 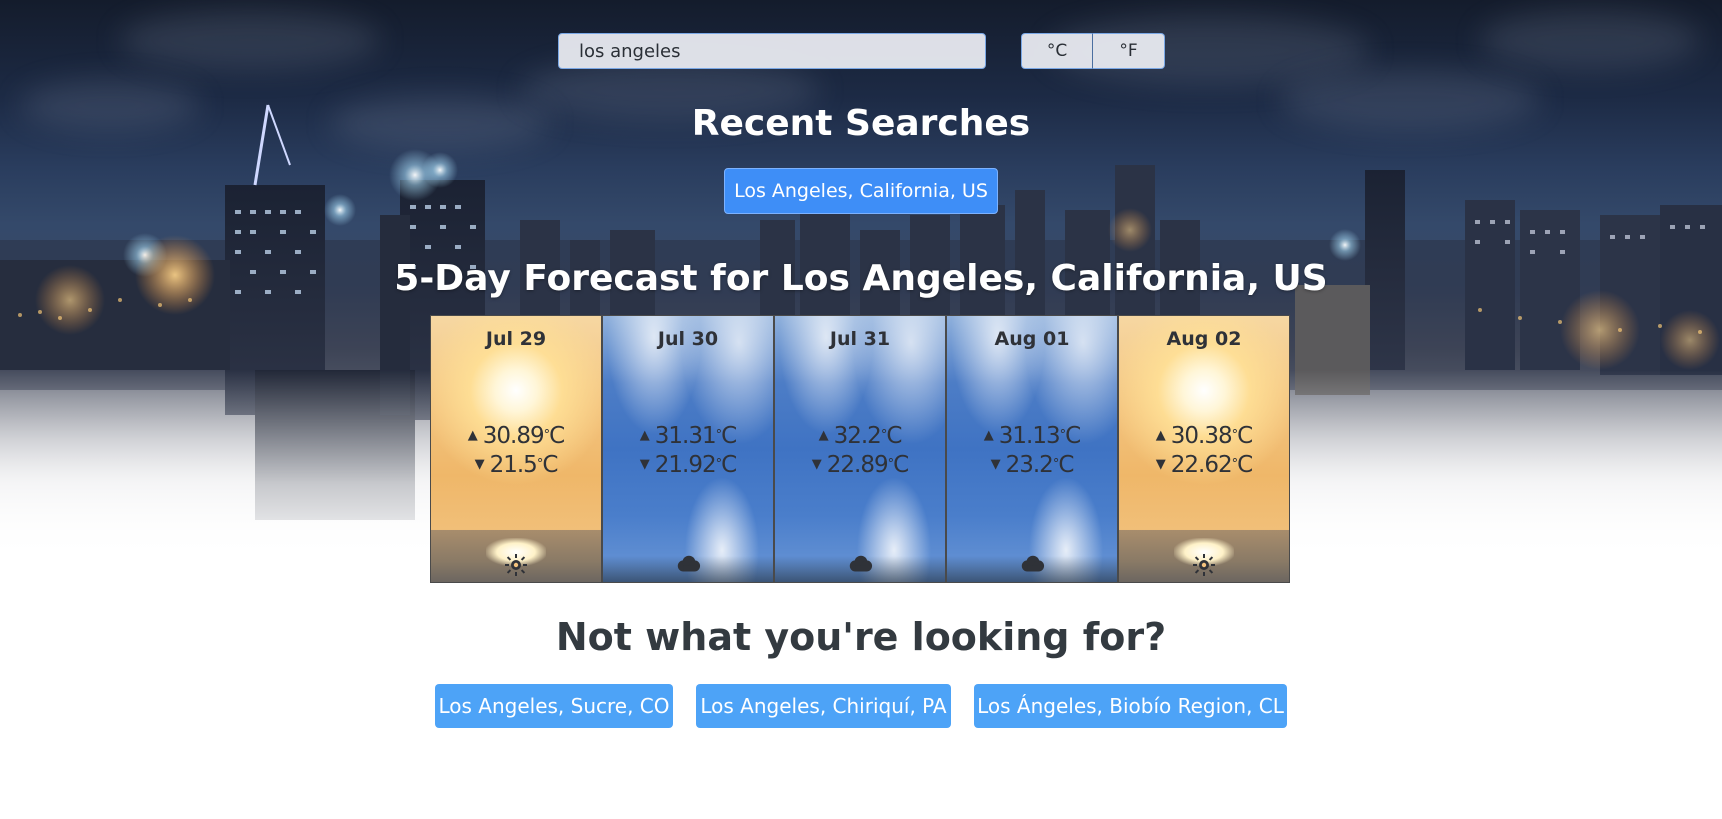 What do you see at coordinates (1057, 51) in the screenshot?
I see `celsius-button: °C` at bounding box center [1057, 51].